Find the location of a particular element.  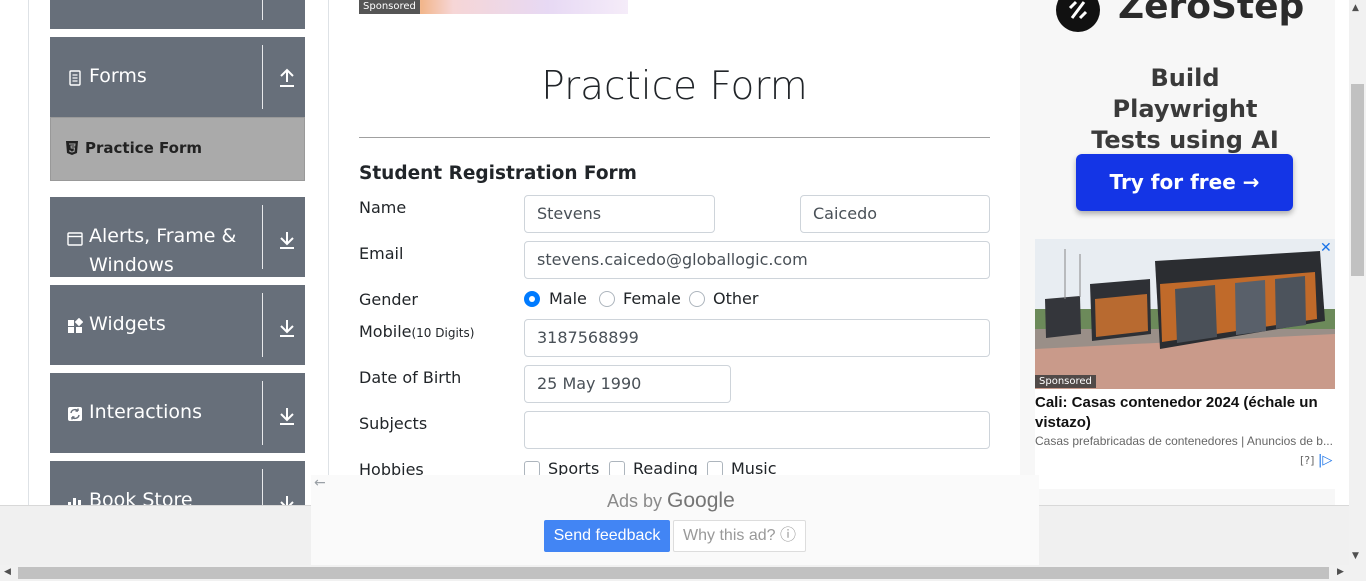

sidebar-group-alerts: Alerts, Frame & Windows is located at coordinates (177, 237).